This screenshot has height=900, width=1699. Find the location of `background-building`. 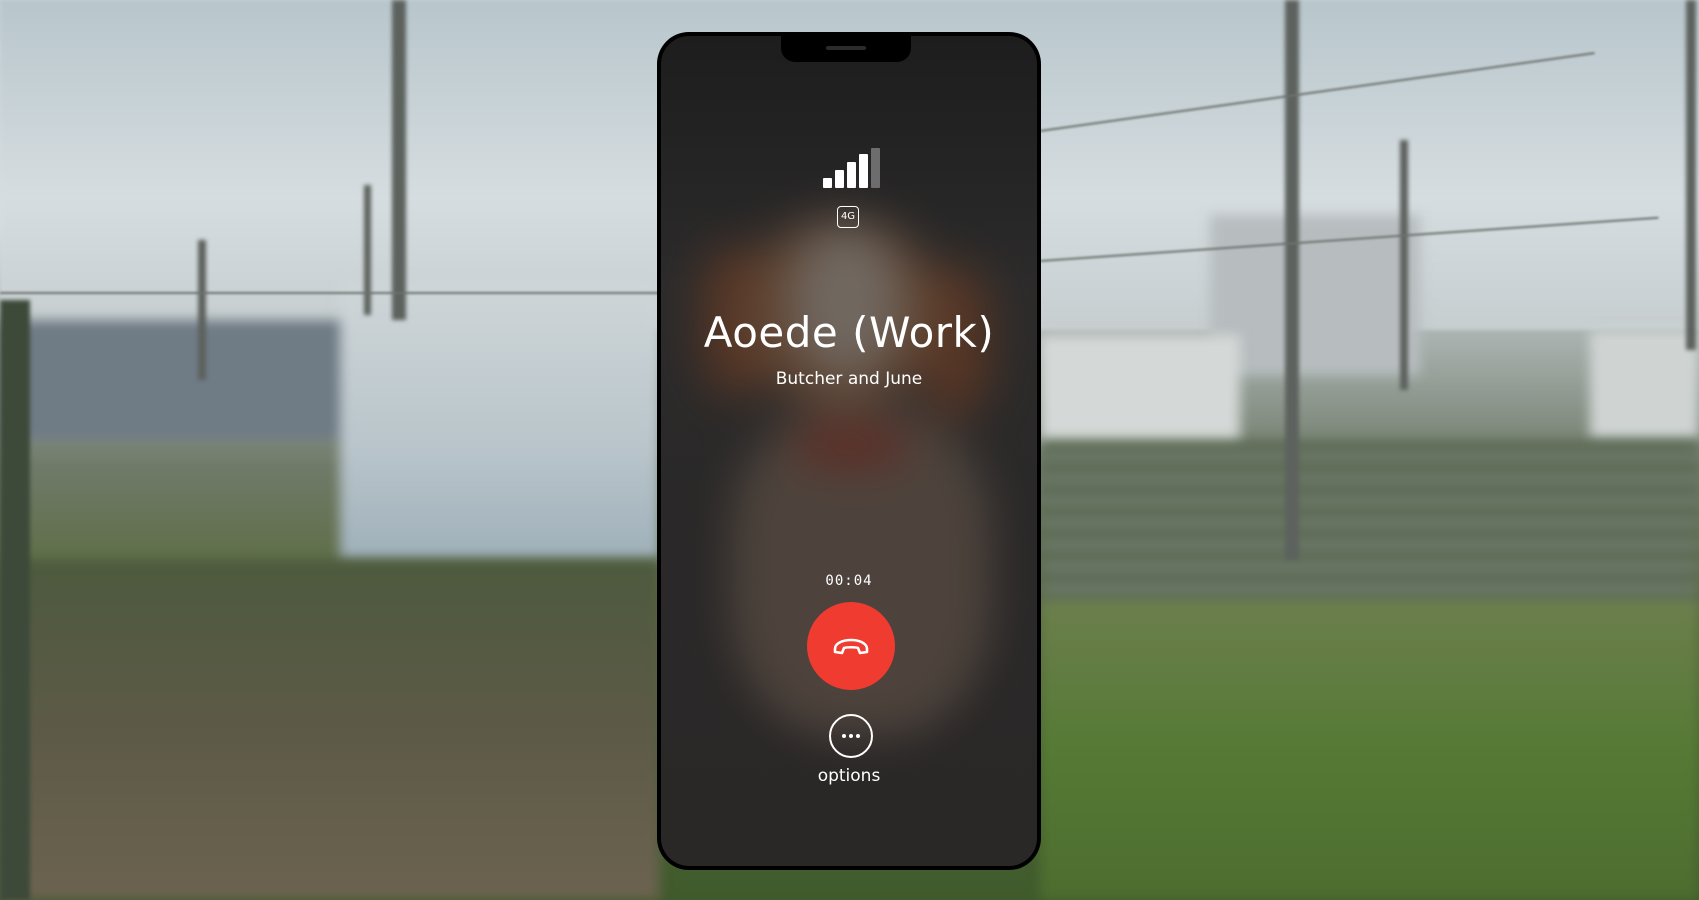

background-building is located at coordinates (500, 420).